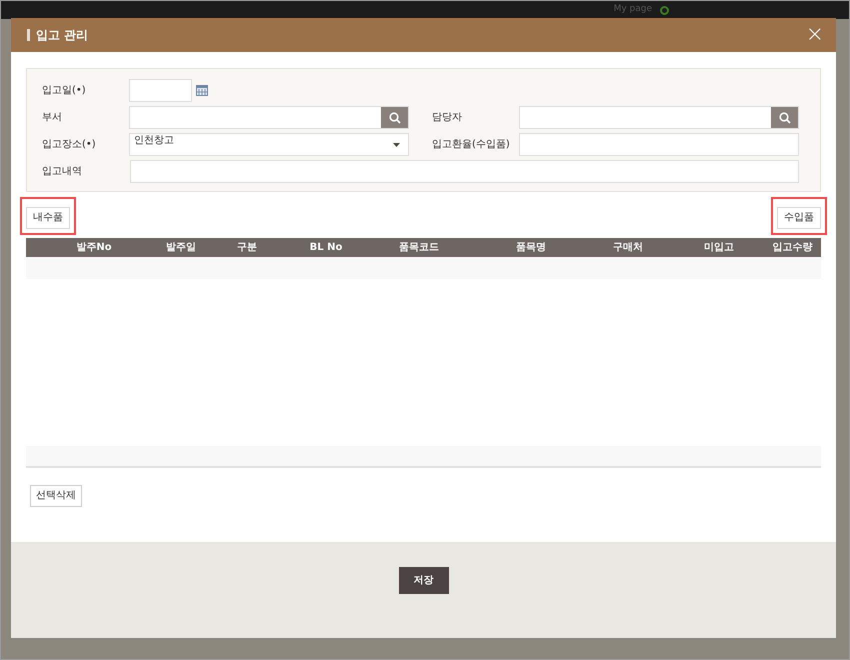 This screenshot has height=660, width=850. What do you see at coordinates (202, 90) in the screenshot?
I see `calendar-icon` at bounding box center [202, 90].